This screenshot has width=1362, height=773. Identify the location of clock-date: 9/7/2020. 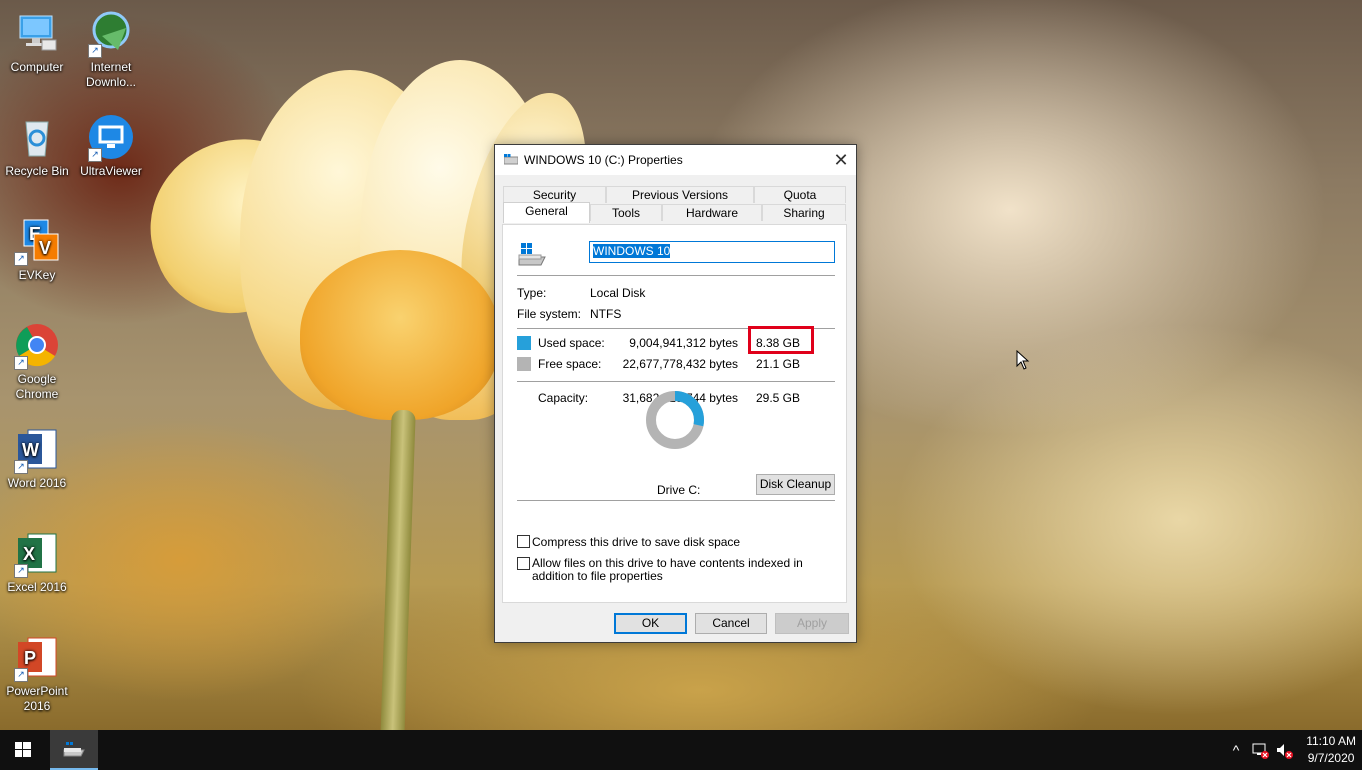
(1331, 758).